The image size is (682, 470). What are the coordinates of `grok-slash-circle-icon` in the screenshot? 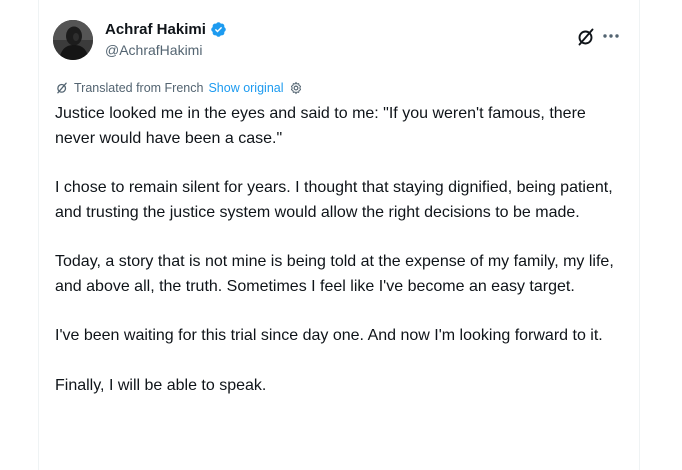 It's located at (586, 37).